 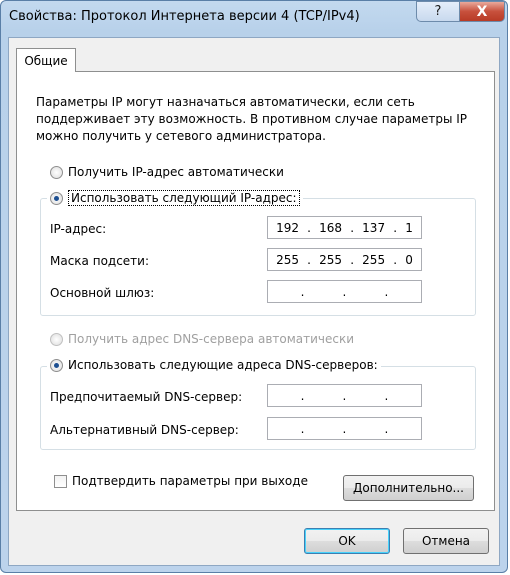 I want to click on octet-4: 0, so click(x=409, y=259).